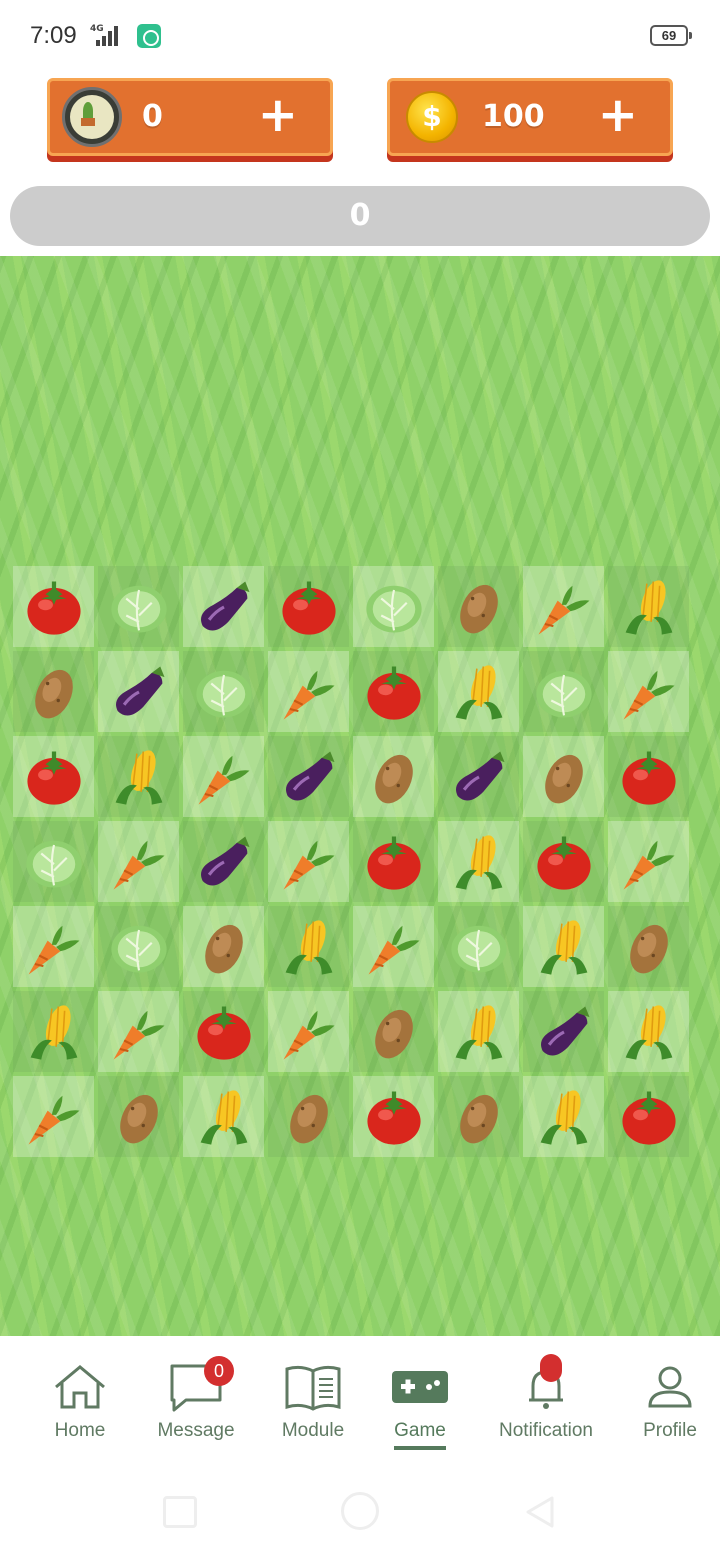 The height and width of the screenshot is (1560, 720). What do you see at coordinates (420, 1398) in the screenshot?
I see `nav-game: Game` at bounding box center [420, 1398].